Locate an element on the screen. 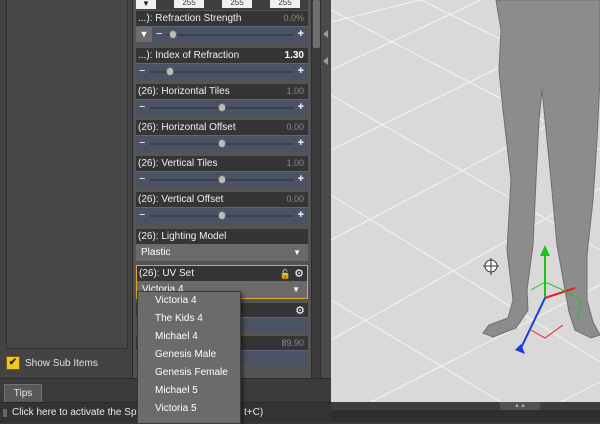 The width and height of the screenshot is (600, 424). property-horizontal-offset: (26): Horizontal Offset 0.00 − + is located at coordinates (222, 136).